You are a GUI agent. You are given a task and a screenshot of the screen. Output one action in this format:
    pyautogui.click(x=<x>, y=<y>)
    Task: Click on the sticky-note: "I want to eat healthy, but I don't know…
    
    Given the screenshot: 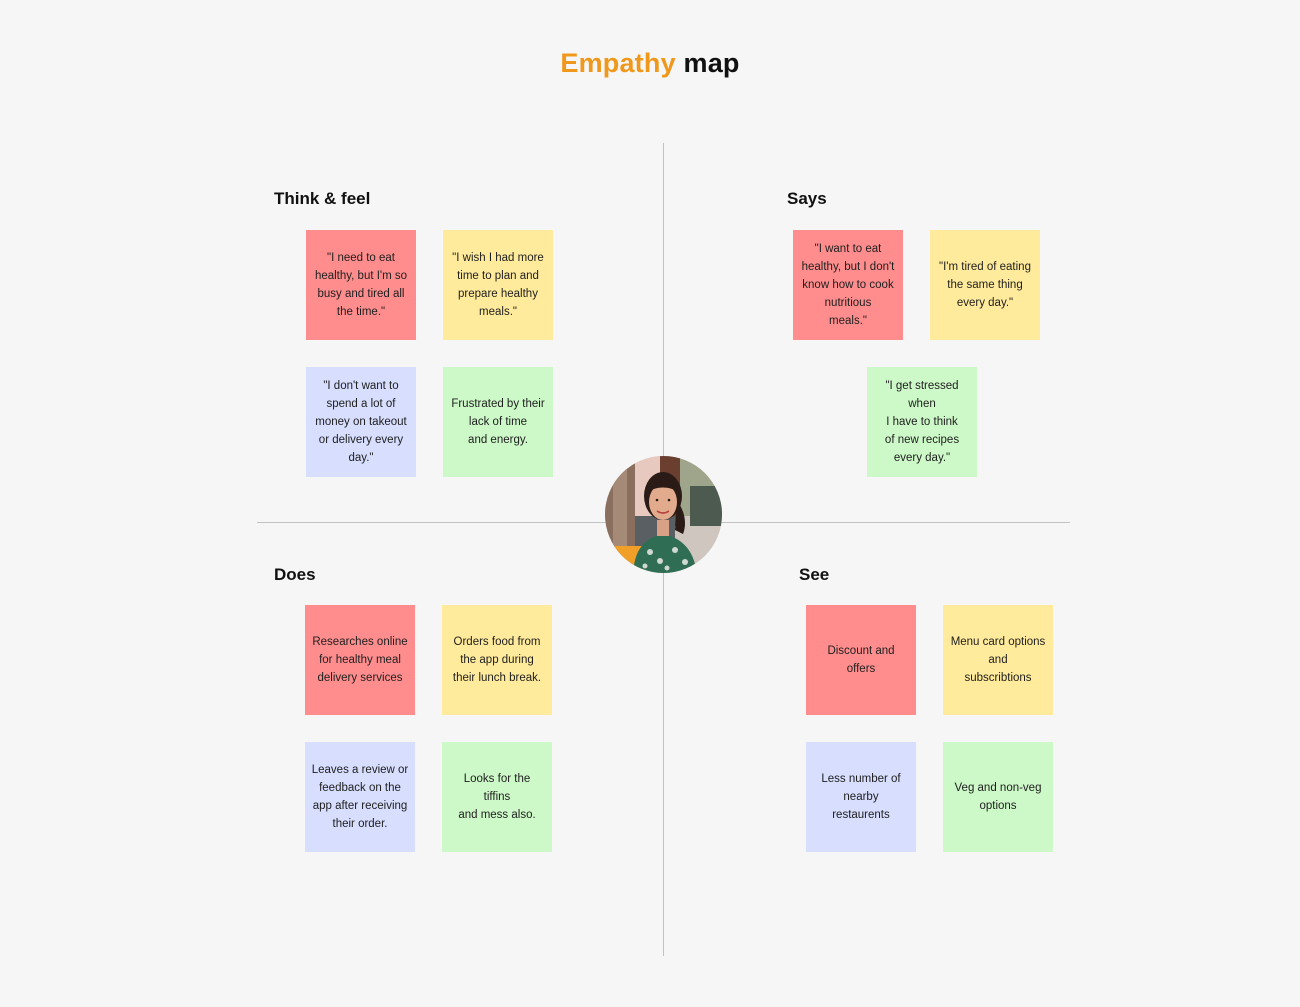 What is the action you would take?
    pyautogui.click(x=848, y=285)
    